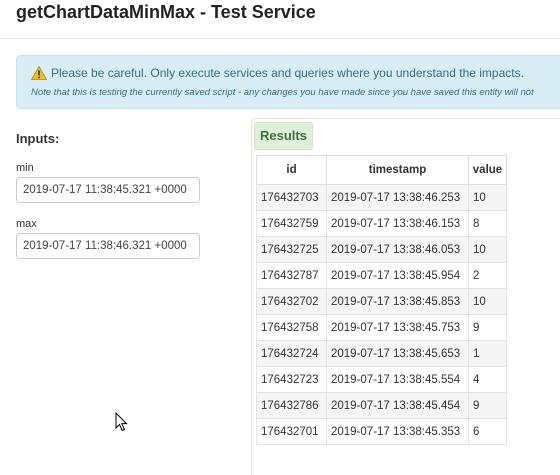 This screenshot has height=475, width=560. Describe the element at coordinates (291, 249) in the screenshot. I see `cell-id: 176432725` at that location.